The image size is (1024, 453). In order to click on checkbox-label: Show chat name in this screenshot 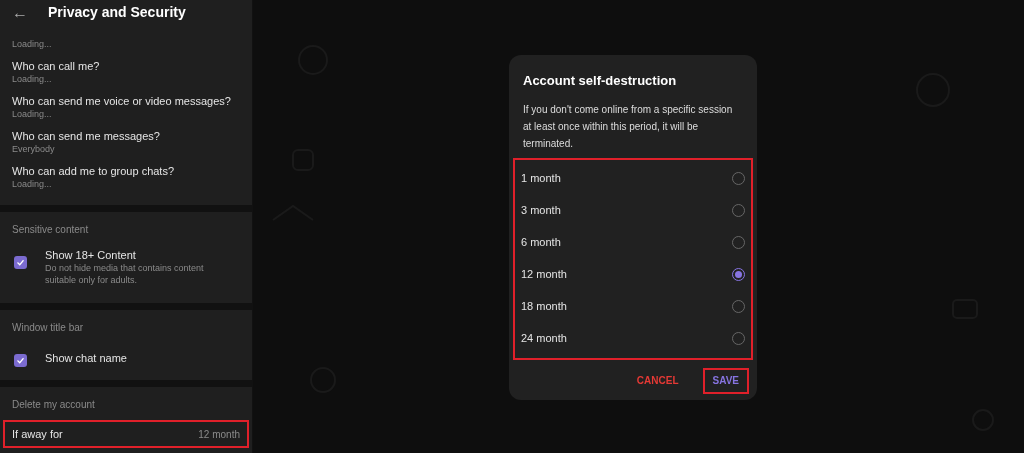, I will do `click(86, 358)`.